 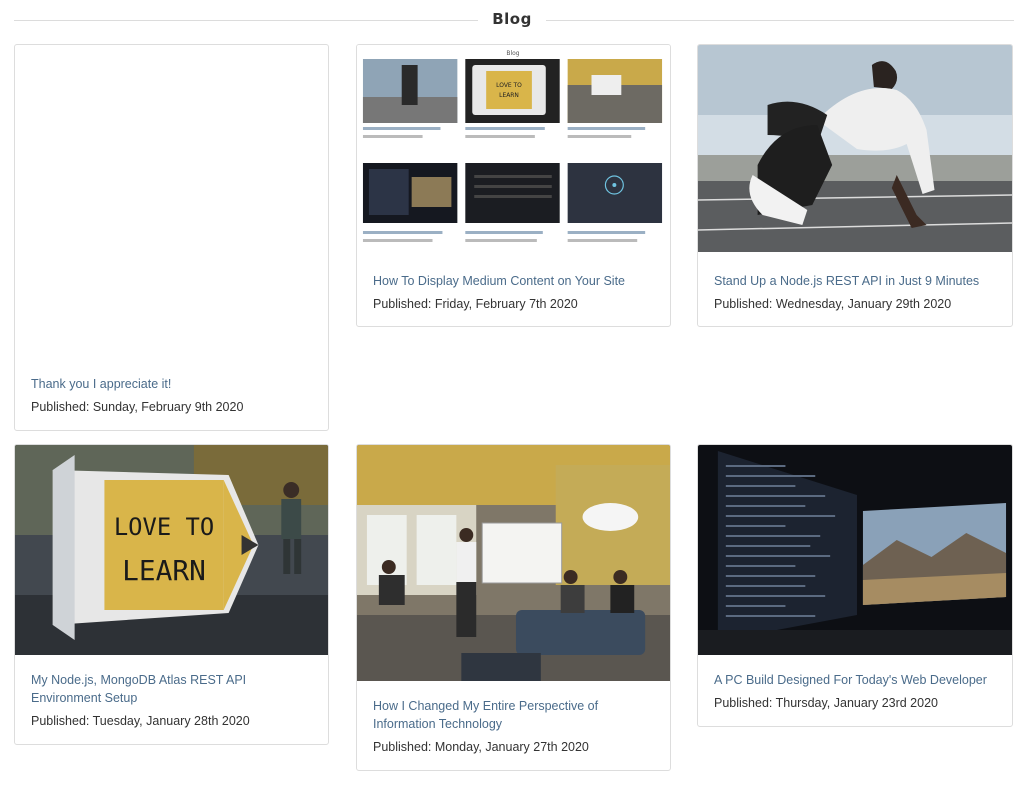 What do you see at coordinates (509, 85) in the screenshot?
I see `svg-text: LOVE TO` at bounding box center [509, 85].